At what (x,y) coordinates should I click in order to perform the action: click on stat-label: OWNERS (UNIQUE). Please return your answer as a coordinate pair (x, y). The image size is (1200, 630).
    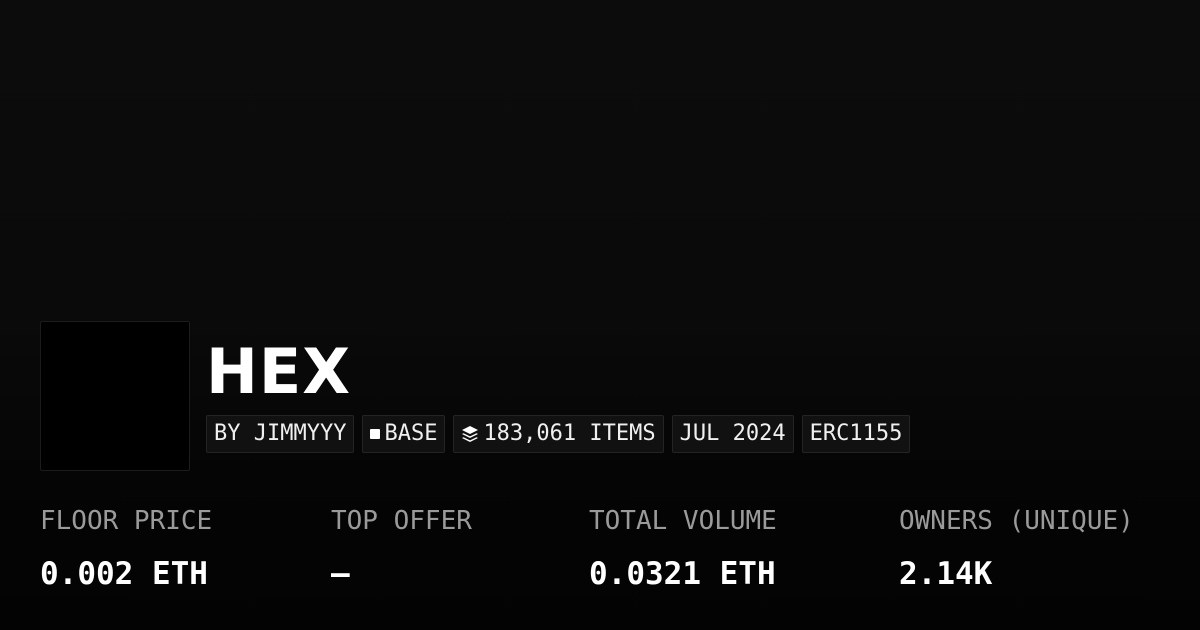
    Looking at the image, I should click on (1016, 521).